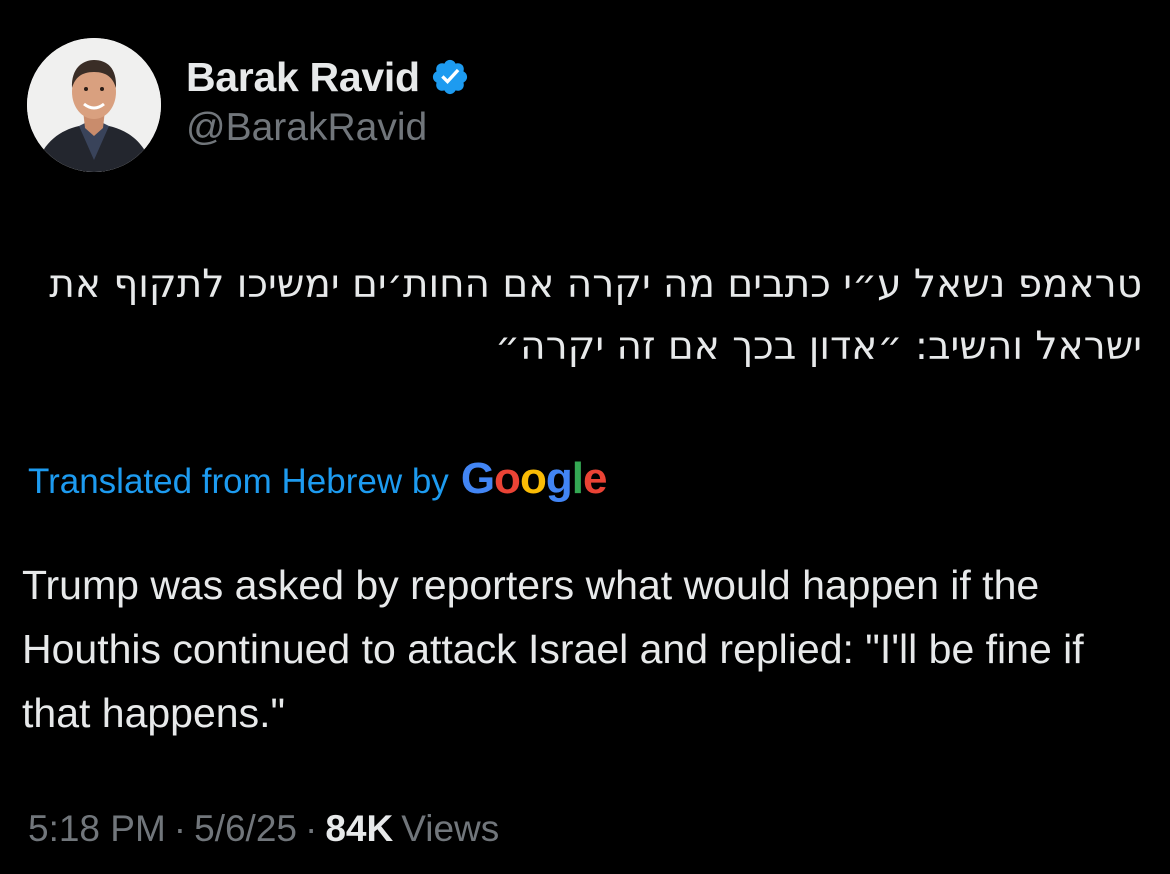 The image size is (1170, 874). I want to click on views-label: Views, so click(450, 828).